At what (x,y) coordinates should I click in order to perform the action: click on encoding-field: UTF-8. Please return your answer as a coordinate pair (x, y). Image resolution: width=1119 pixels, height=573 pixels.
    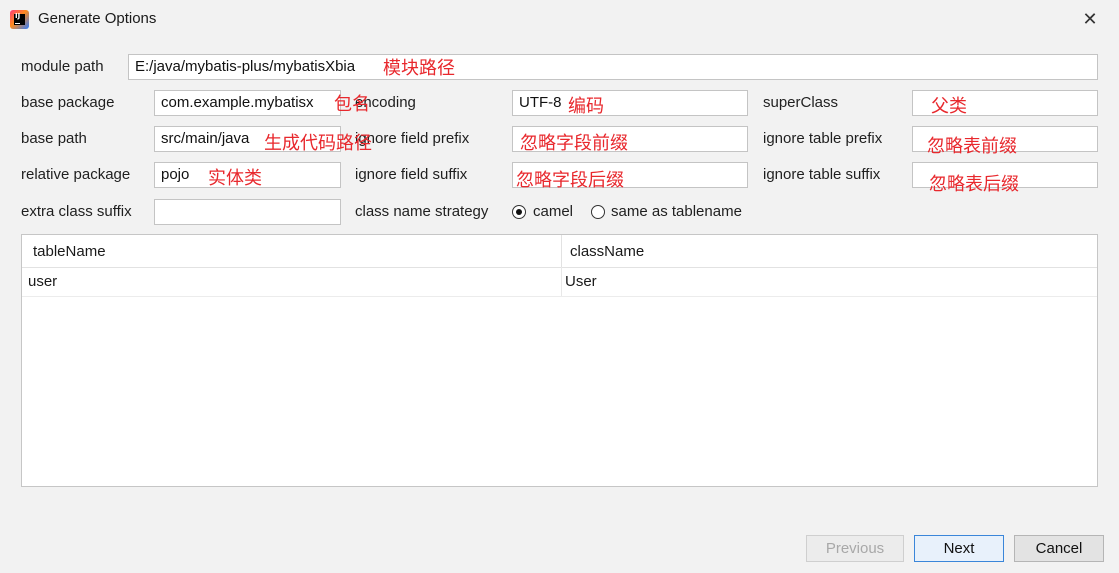
    Looking at the image, I should click on (630, 103).